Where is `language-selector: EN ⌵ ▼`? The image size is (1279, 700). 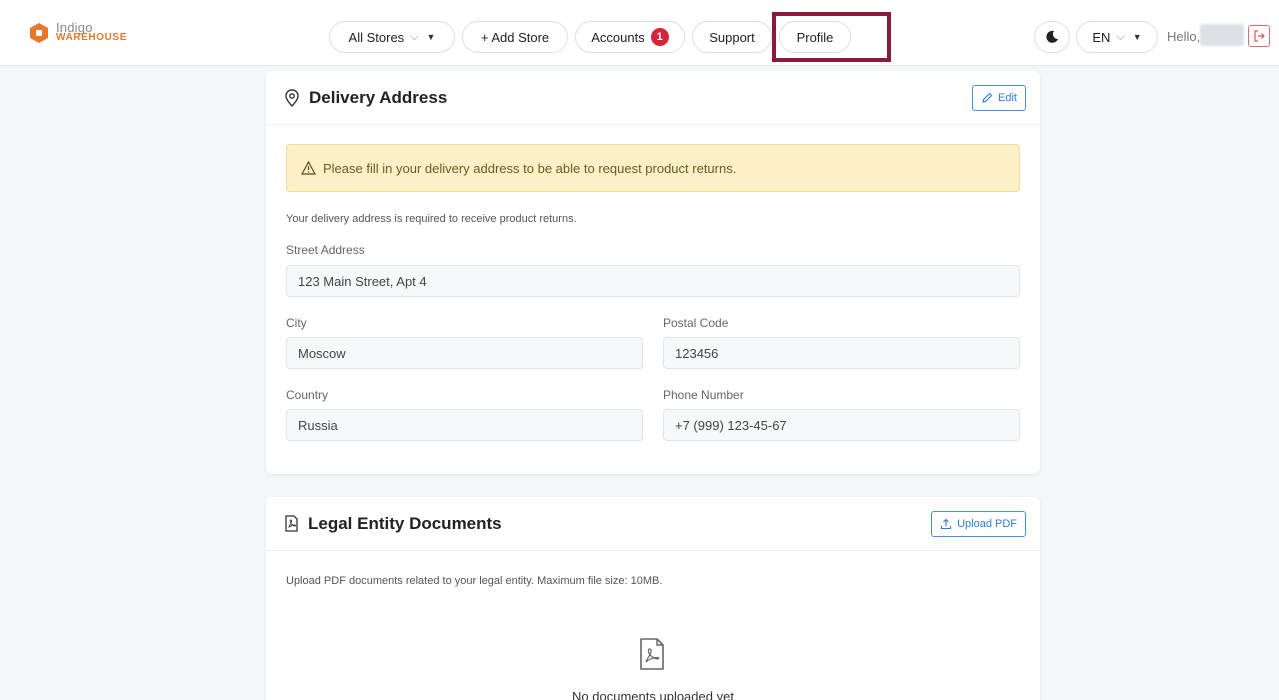 language-selector: EN ⌵ ▼ is located at coordinates (1117, 37).